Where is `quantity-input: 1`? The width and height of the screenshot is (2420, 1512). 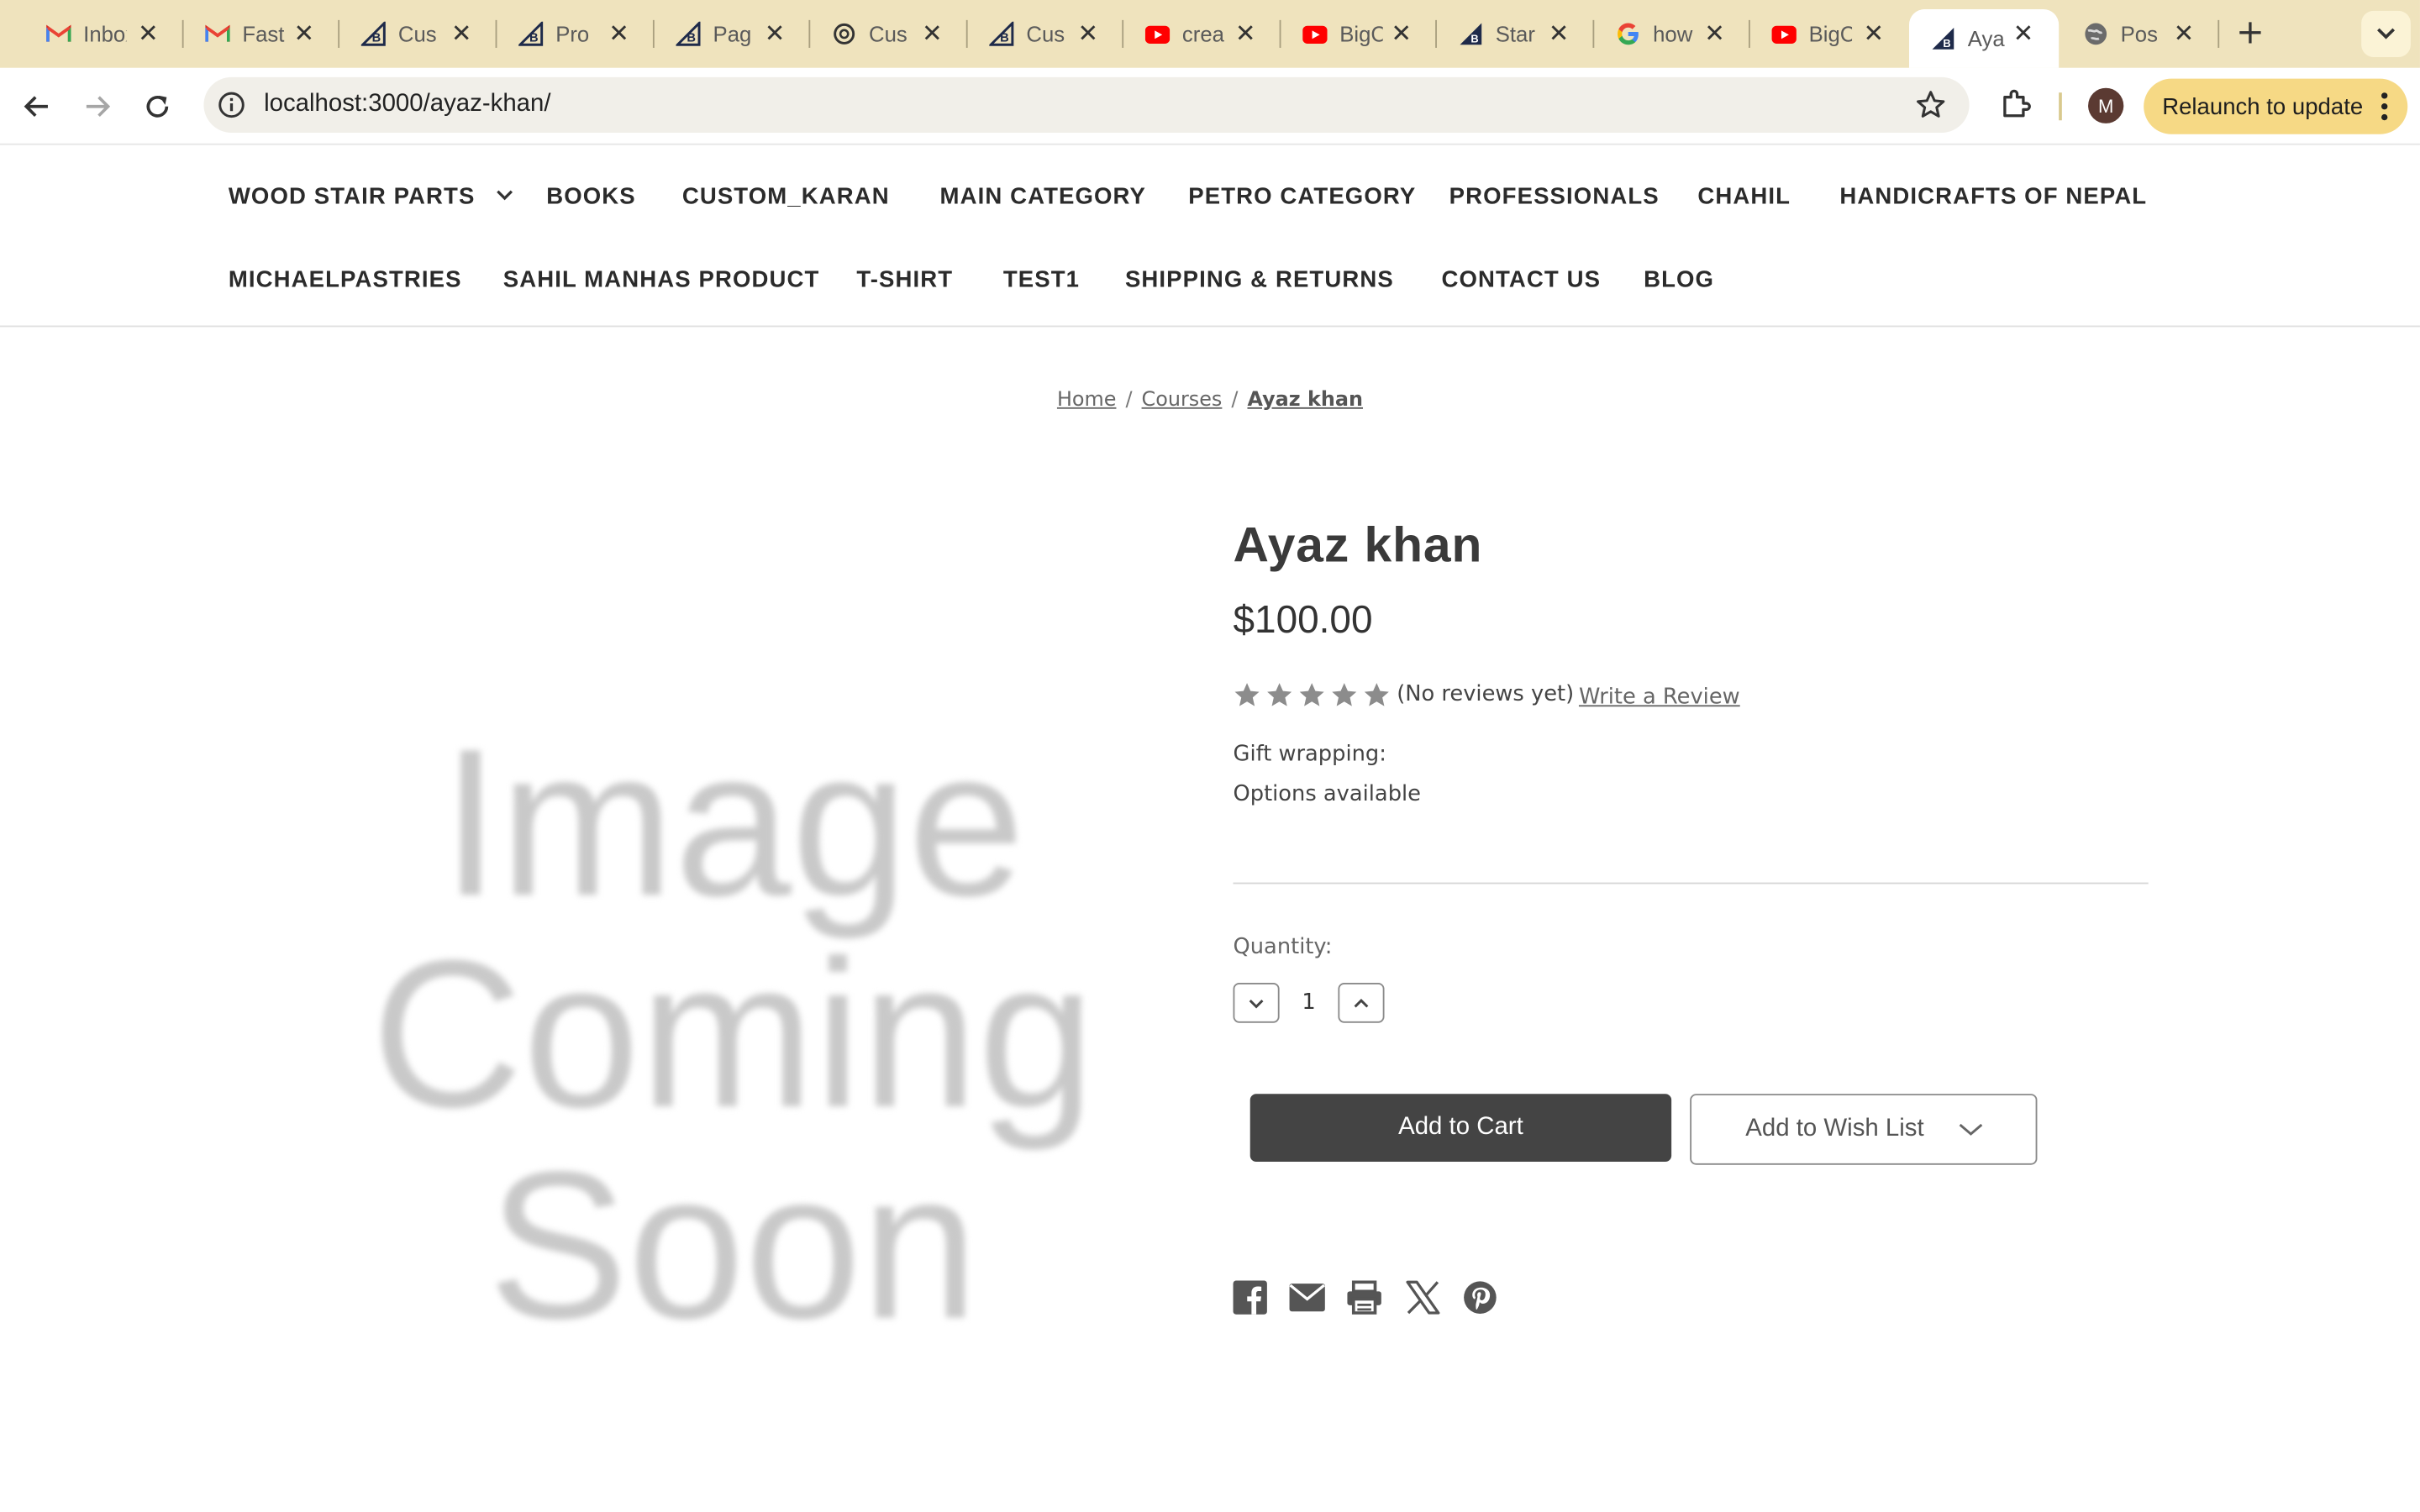 quantity-input: 1 is located at coordinates (1308, 1002).